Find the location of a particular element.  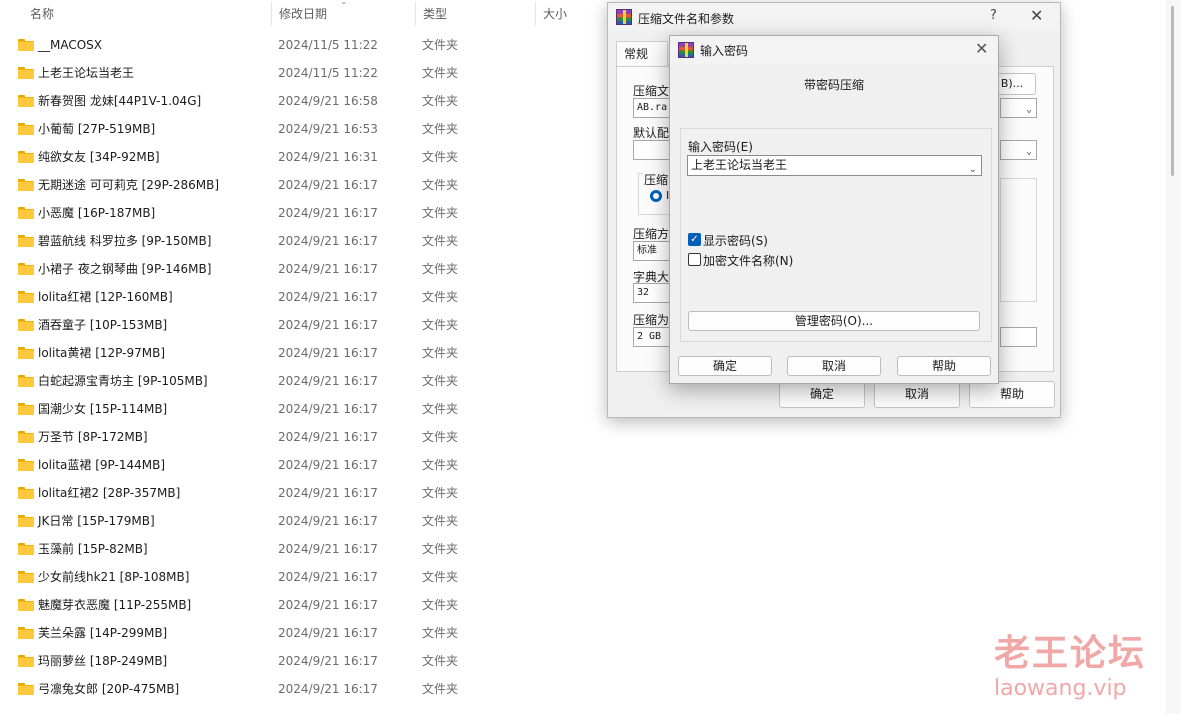

dialog-title: 输入密码 is located at coordinates (724, 51).